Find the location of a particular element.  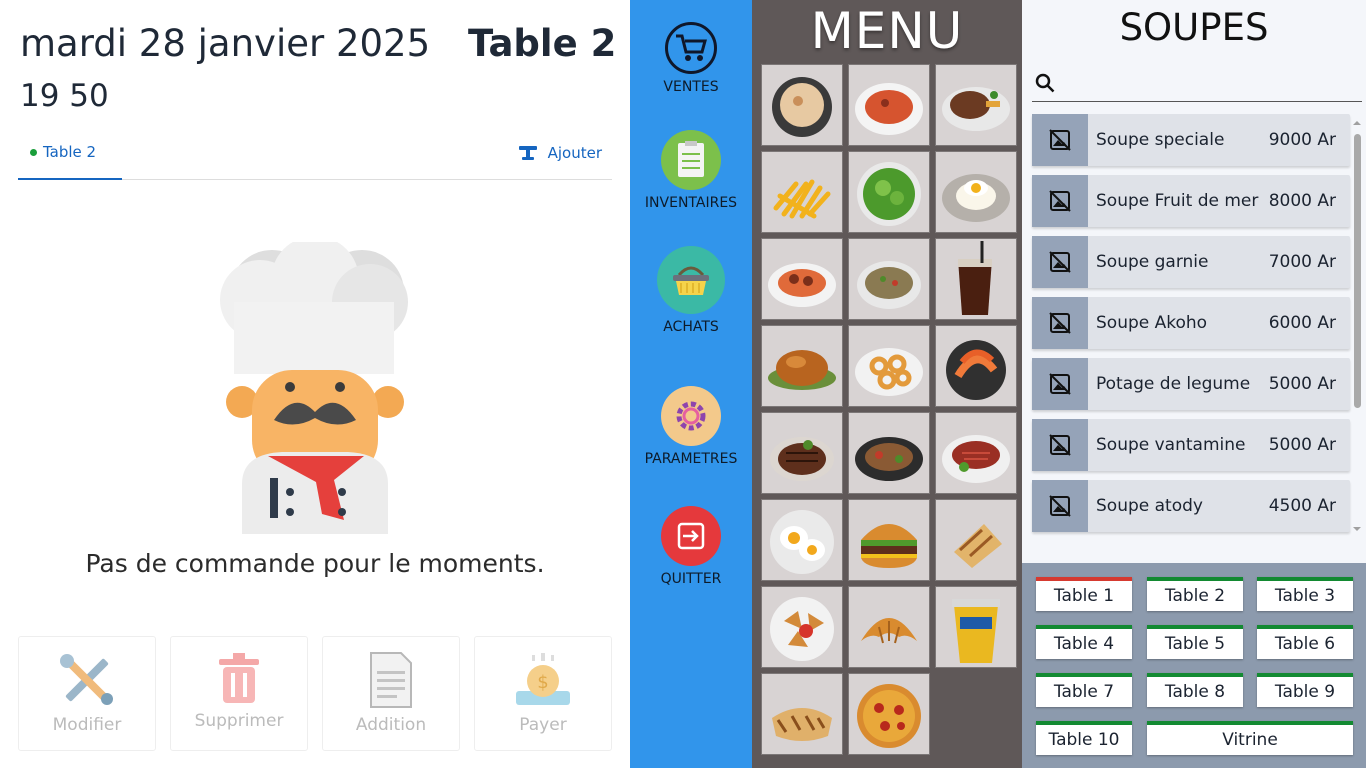

basket-icon is located at coordinates (691, 280).